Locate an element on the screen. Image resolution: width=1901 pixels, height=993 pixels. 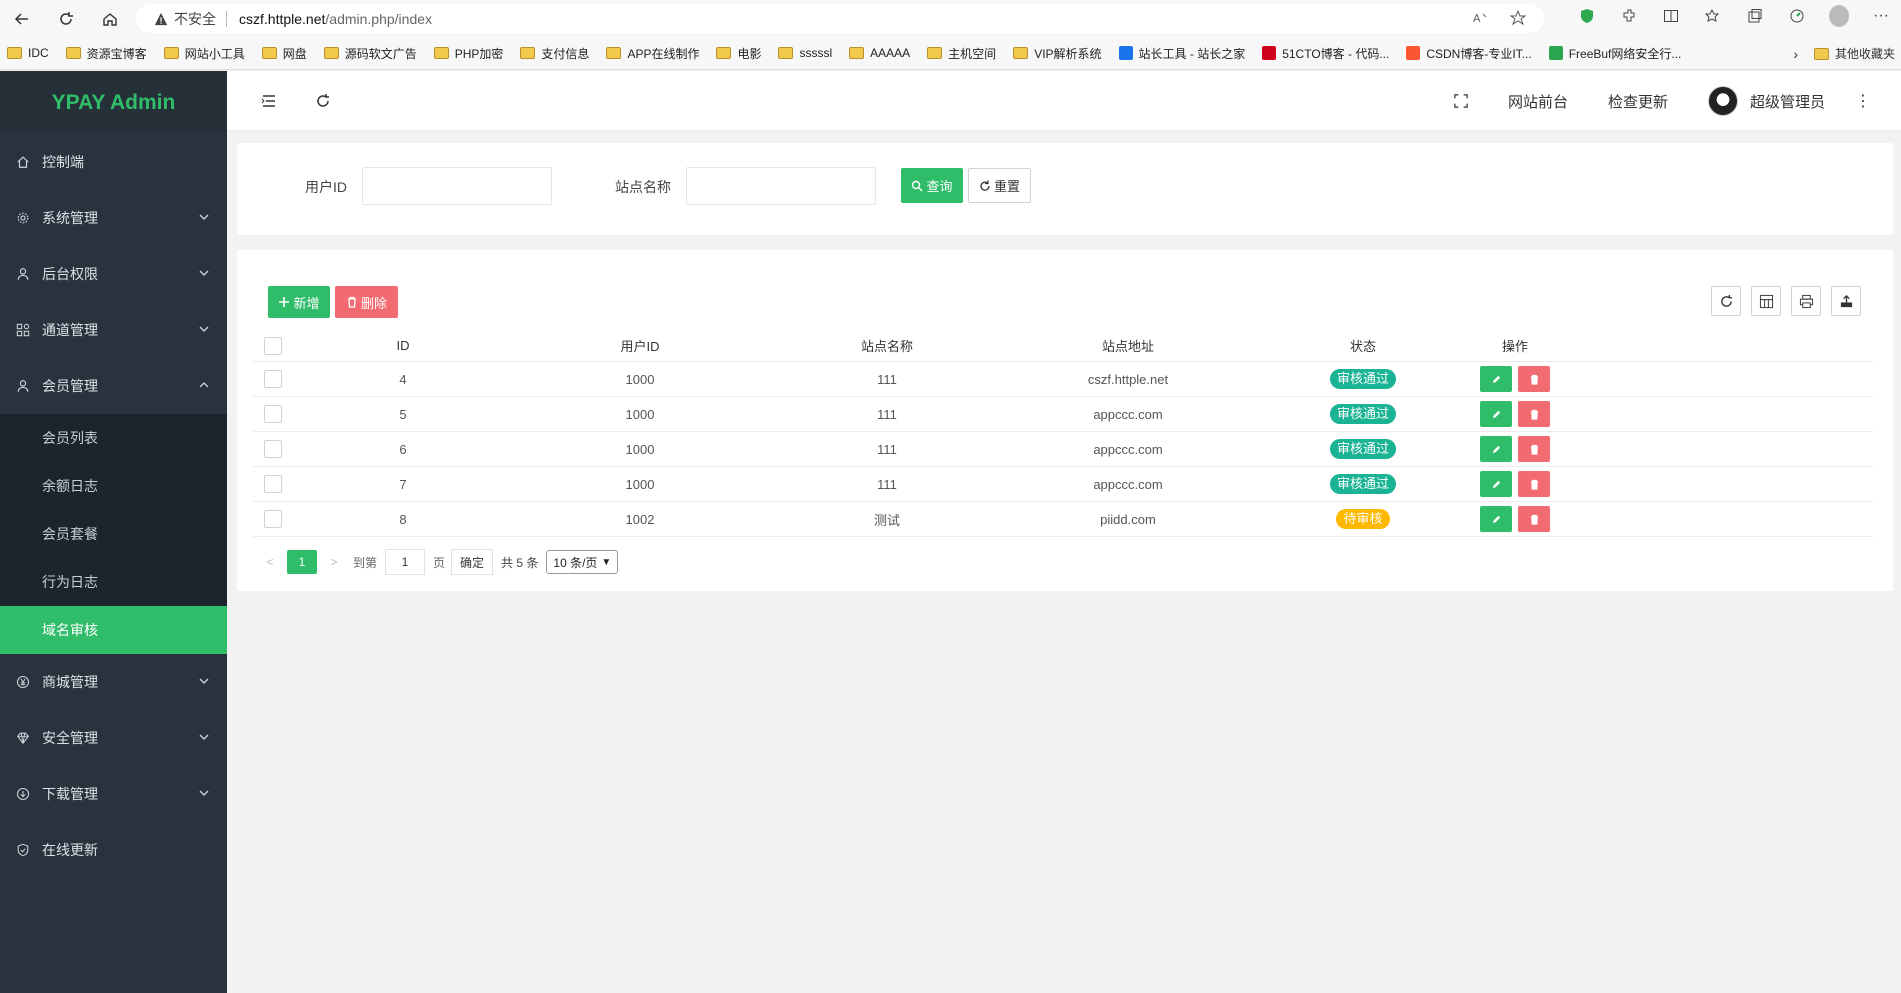
collections-icon is located at coordinates (1755, 16).